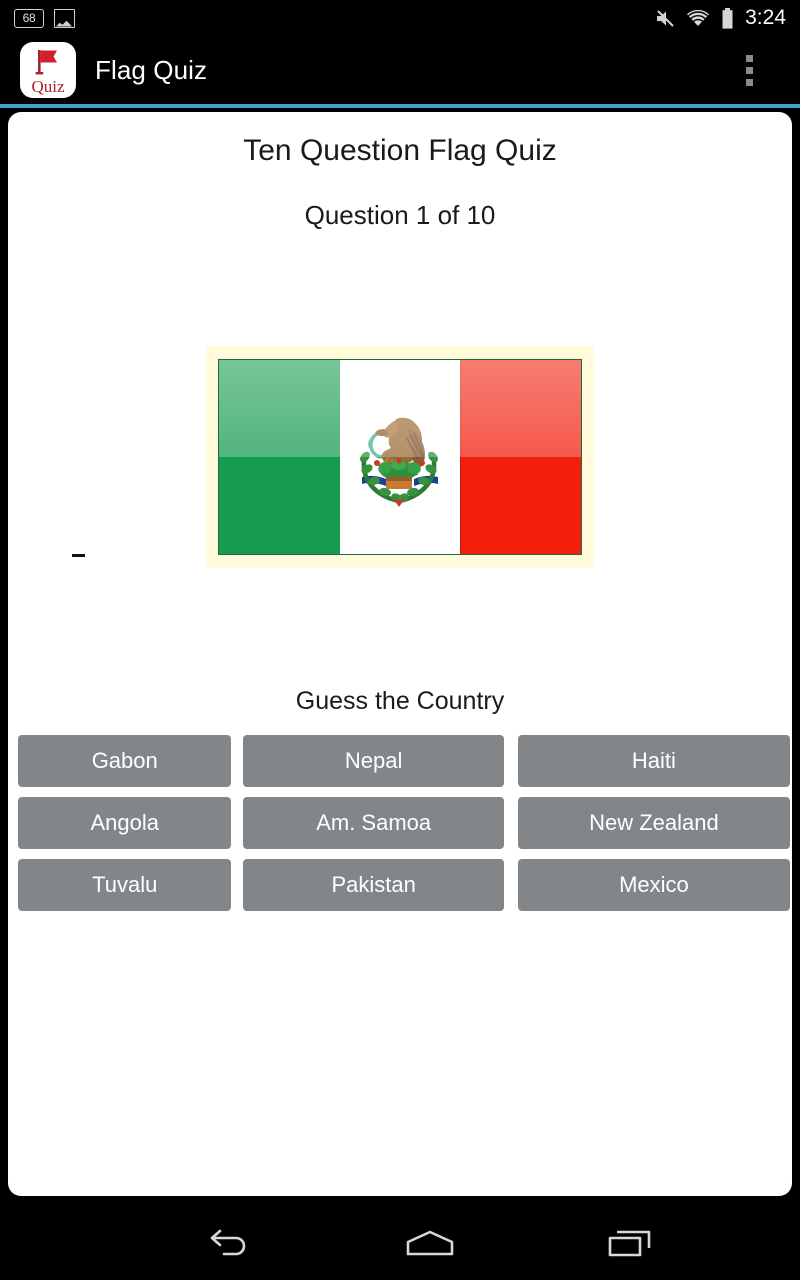 Image resolution: width=800 pixels, height=1280 pixels. I want to click on notification-count-icon: 68, so click(29, 18).